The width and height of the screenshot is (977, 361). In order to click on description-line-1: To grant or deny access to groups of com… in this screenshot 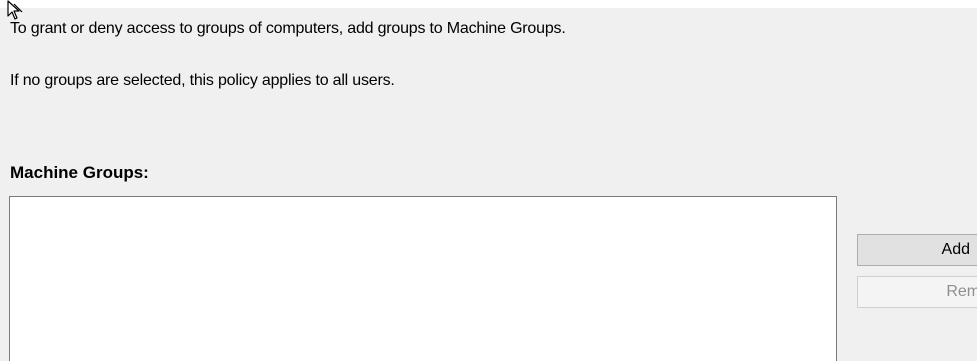, I will do `click(288, 28)`.